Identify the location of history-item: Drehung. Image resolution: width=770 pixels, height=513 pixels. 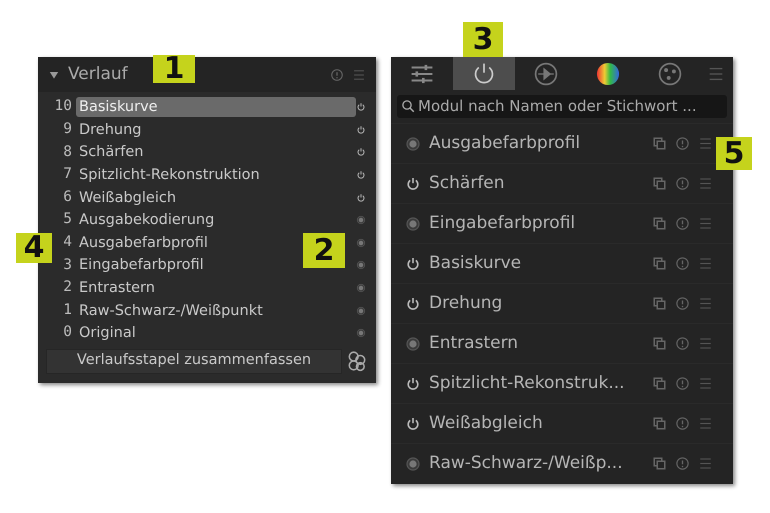
(110, 130).